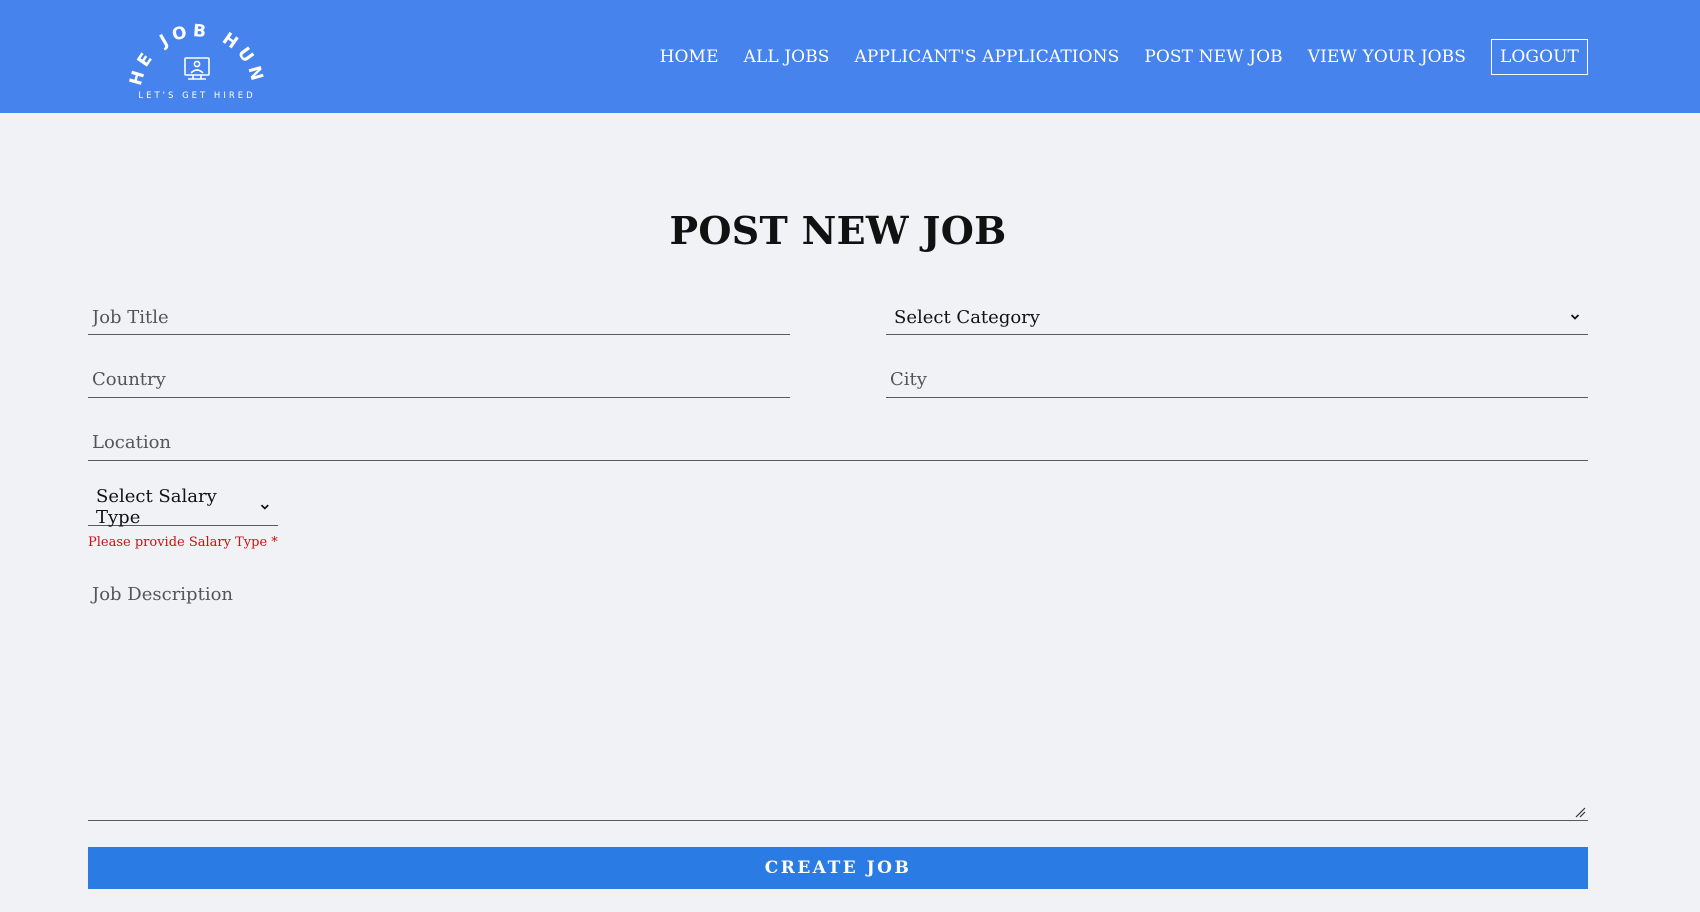  I want to click on salary-type-select: Select Salary Type, so click(183, 507).